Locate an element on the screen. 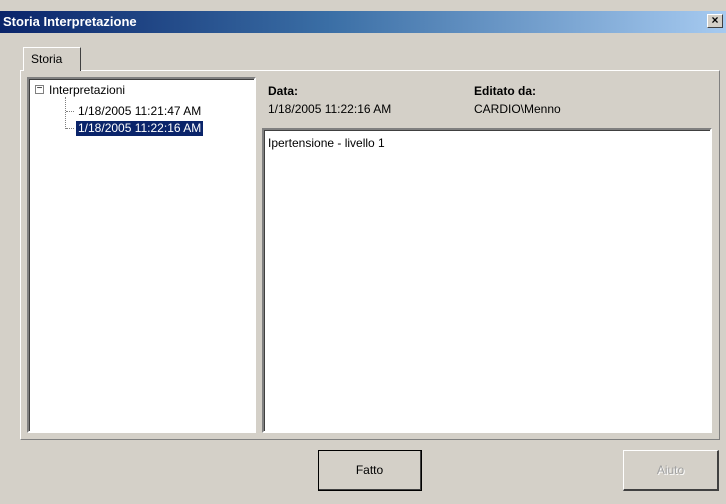 The image size is (726, 504). help-button: Aiuto is located at coordinates (671, 470).